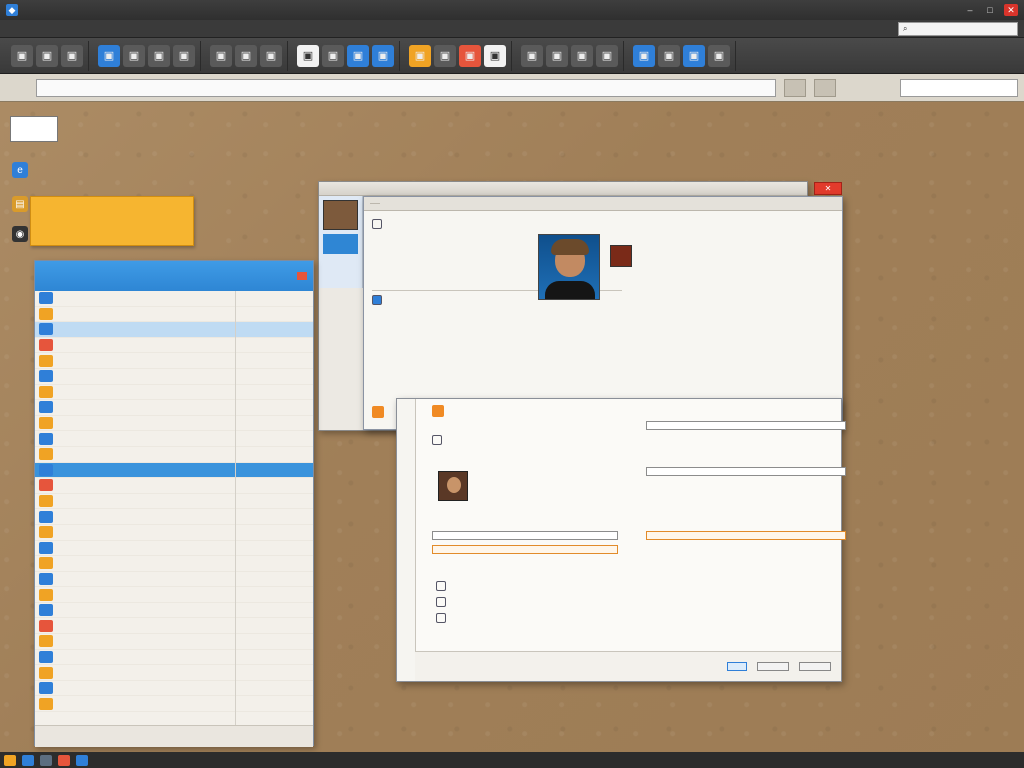 This screenshot has height=768, width=1024. I want to click on desktop-icon: ▤, so click(20, 204).